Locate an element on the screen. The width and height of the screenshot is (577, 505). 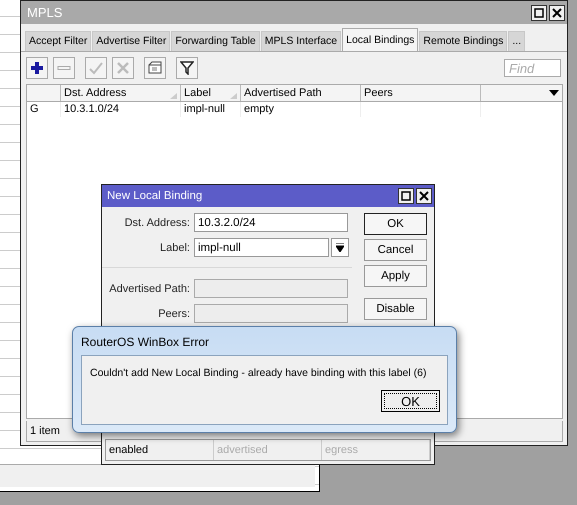
window-title: MPLS is located at coordinates (45, 12).